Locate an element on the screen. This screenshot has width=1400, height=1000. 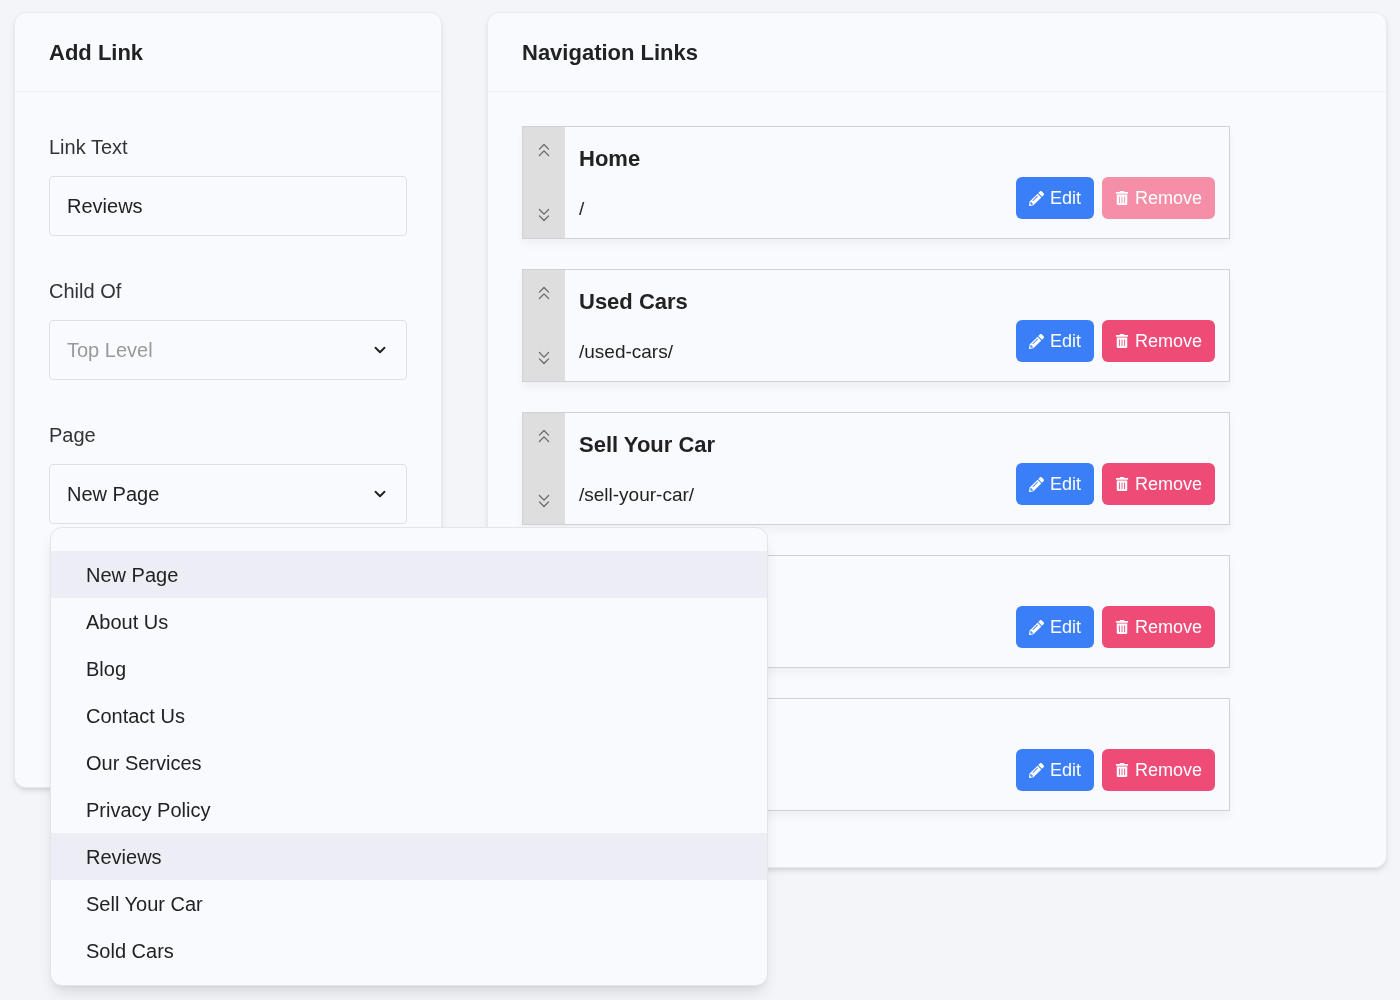
card-title: Navigation Links is located at coordinates (610, 52).